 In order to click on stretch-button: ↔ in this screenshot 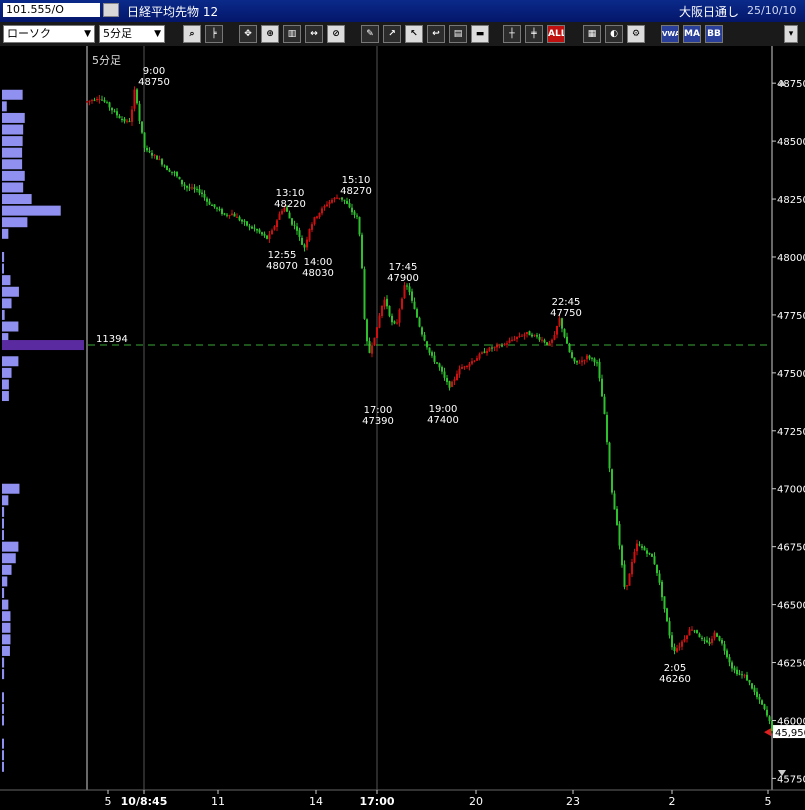, I will do `click(314, 34)`.